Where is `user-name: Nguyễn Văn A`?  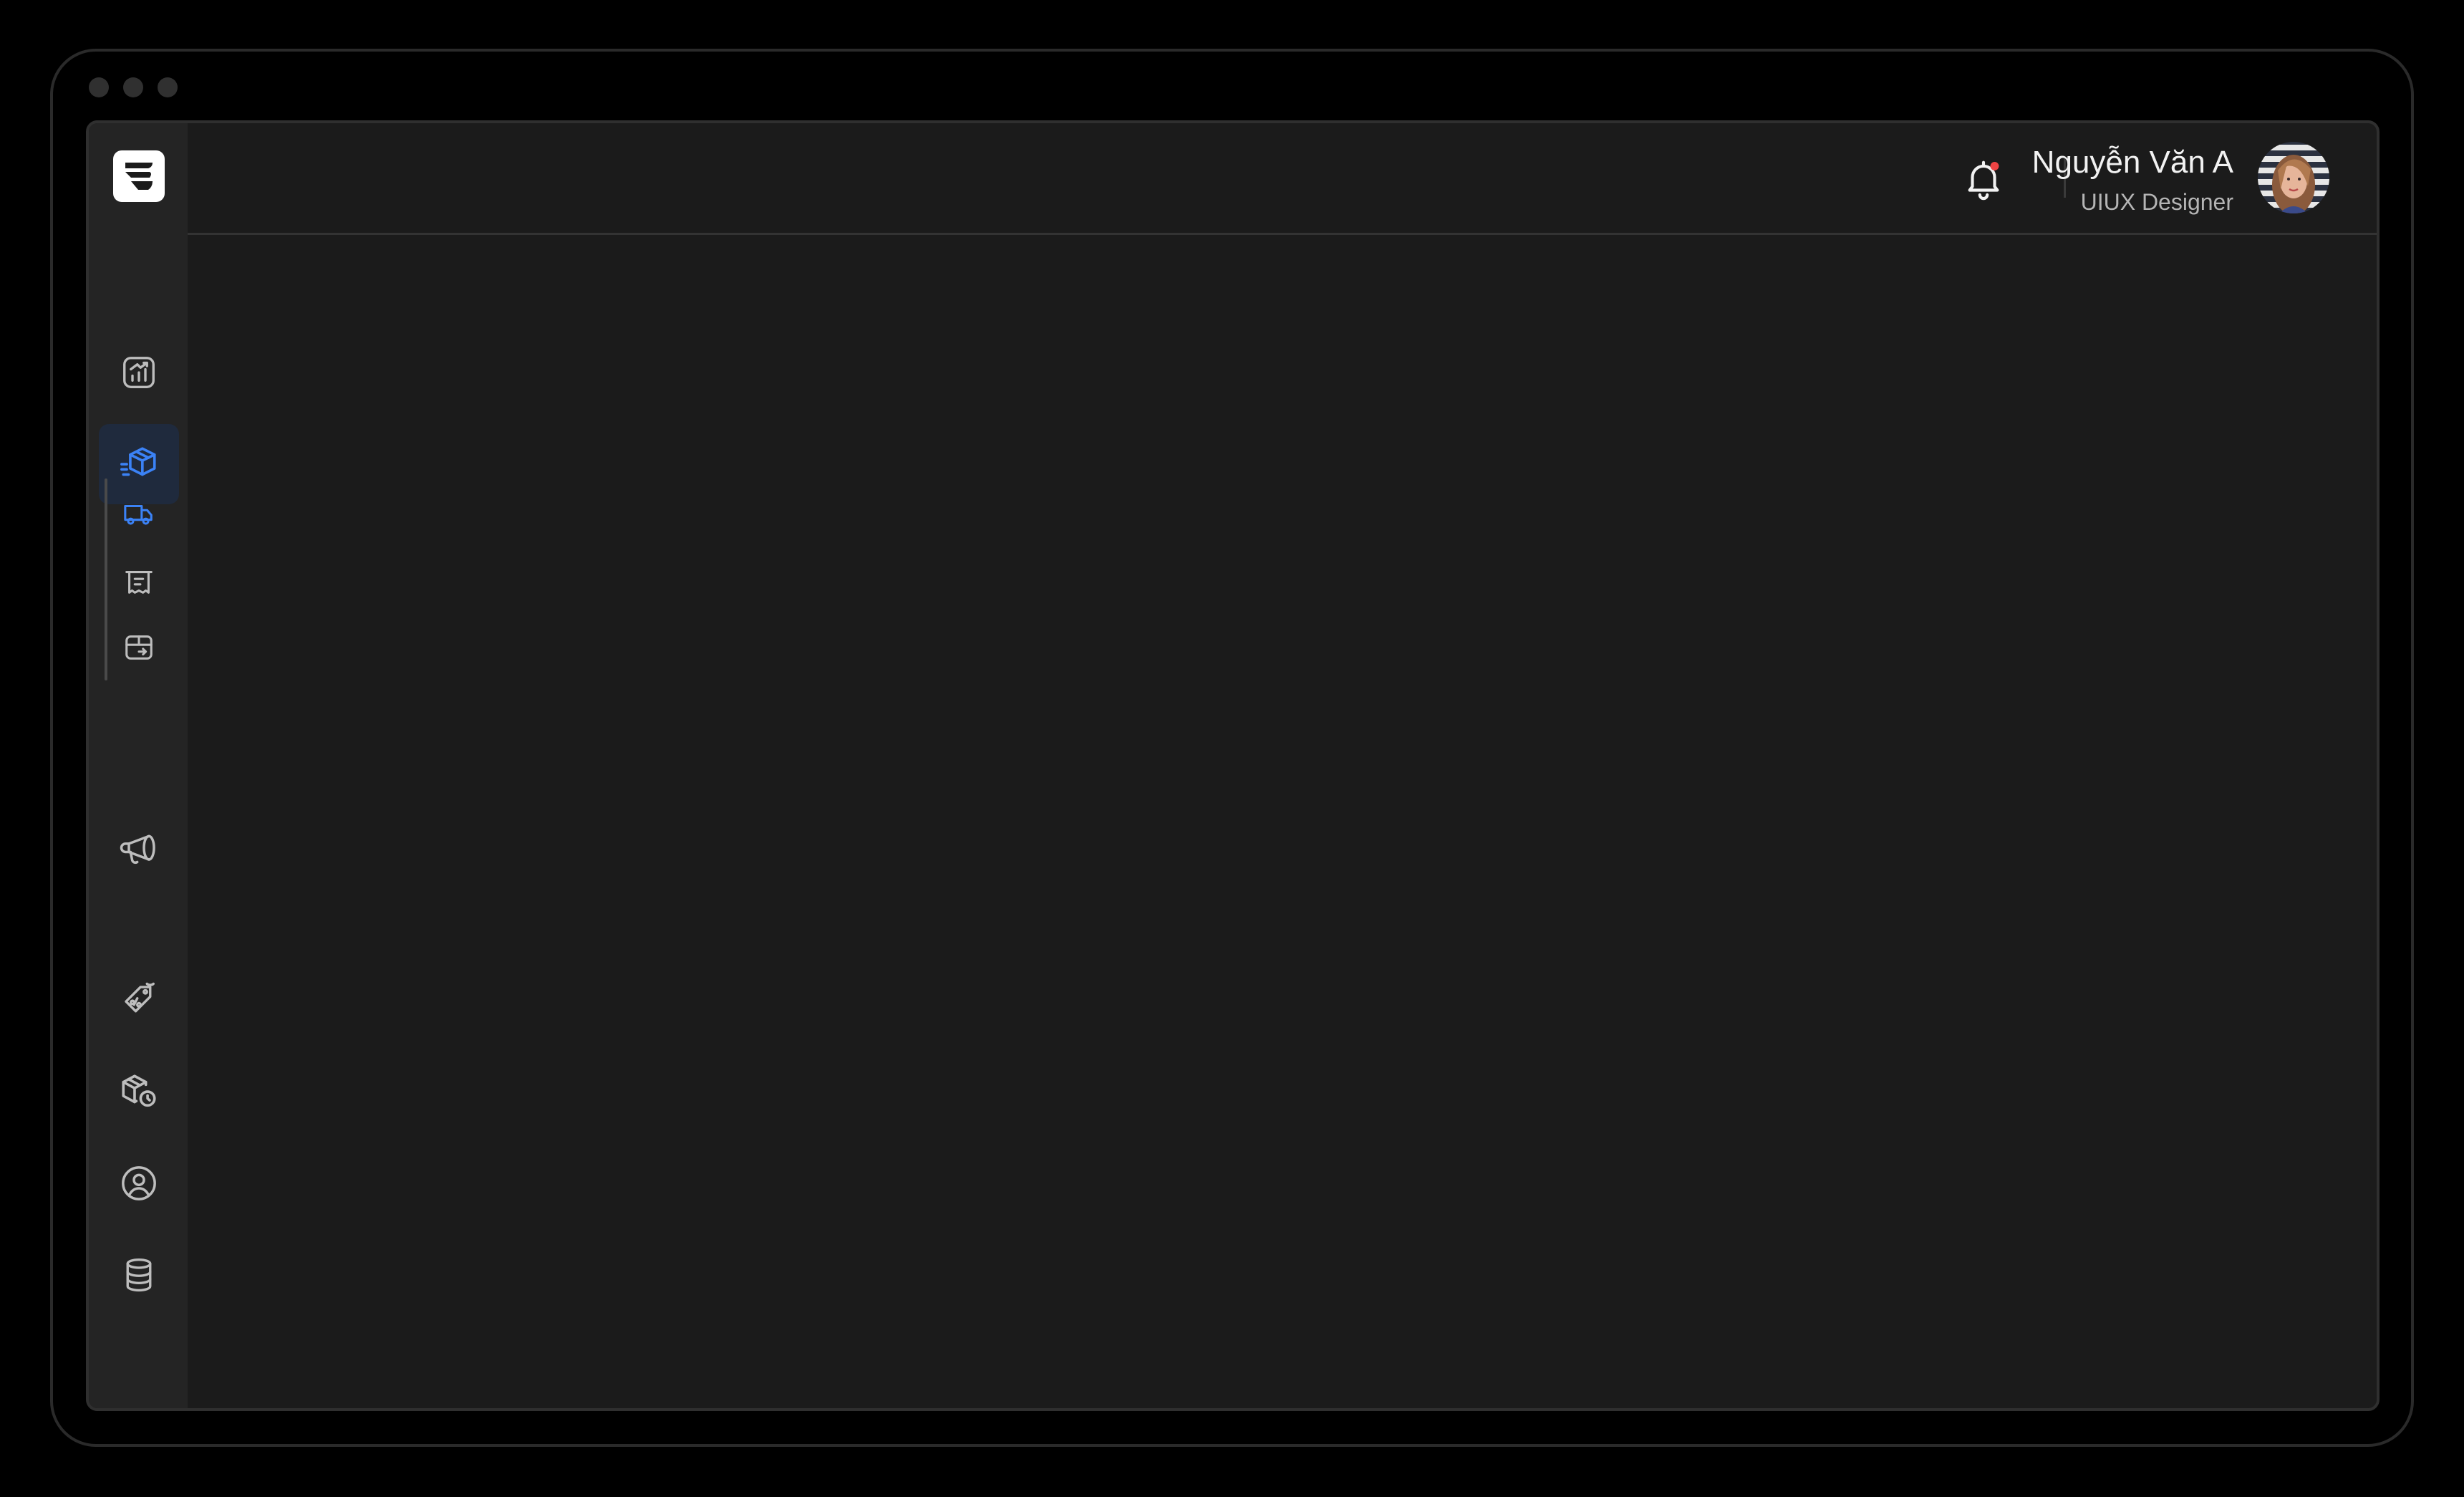
user-name: Nguyễn Văn A is located at coordinates (2132, 162).